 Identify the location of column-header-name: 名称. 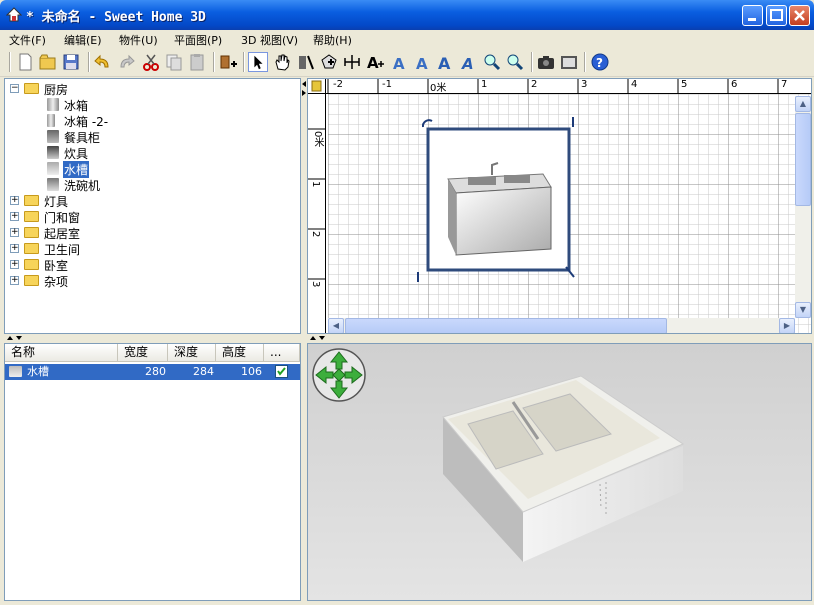
(61, 353).